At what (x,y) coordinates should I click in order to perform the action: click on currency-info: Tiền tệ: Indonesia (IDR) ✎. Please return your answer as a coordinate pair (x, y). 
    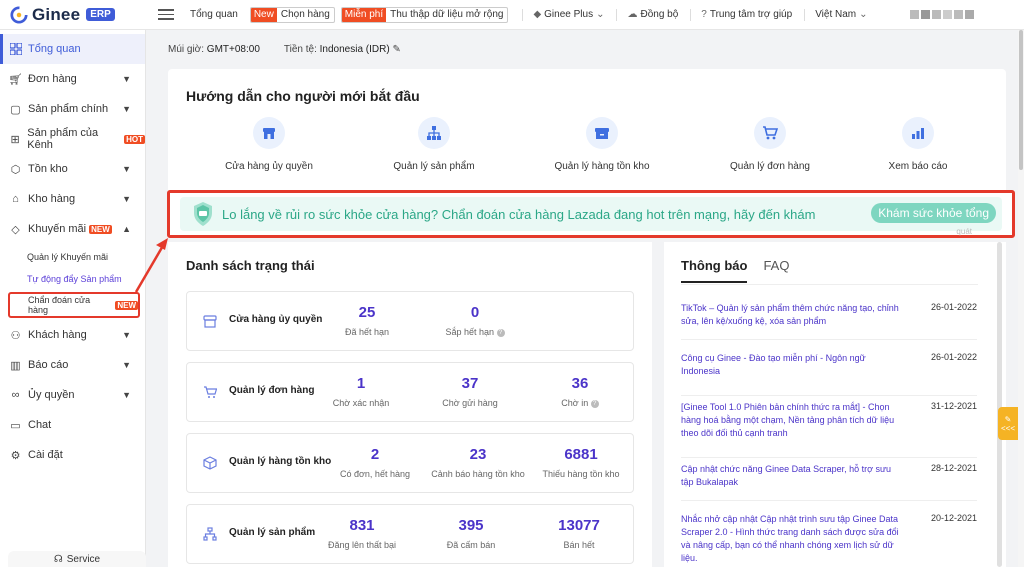
    Looking at the image, I should click on (342, 49).